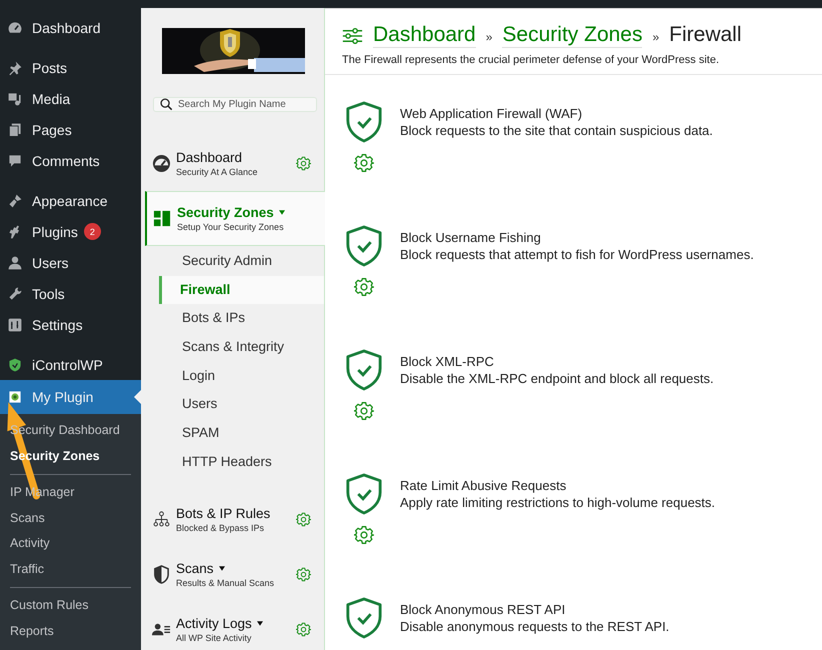 This screenshot has height=650, width=822. What do you see at coordinates (235, 104) in the screenshot?
I see `search-field: Search My Plugin Name` at bounding box center [235, 104].